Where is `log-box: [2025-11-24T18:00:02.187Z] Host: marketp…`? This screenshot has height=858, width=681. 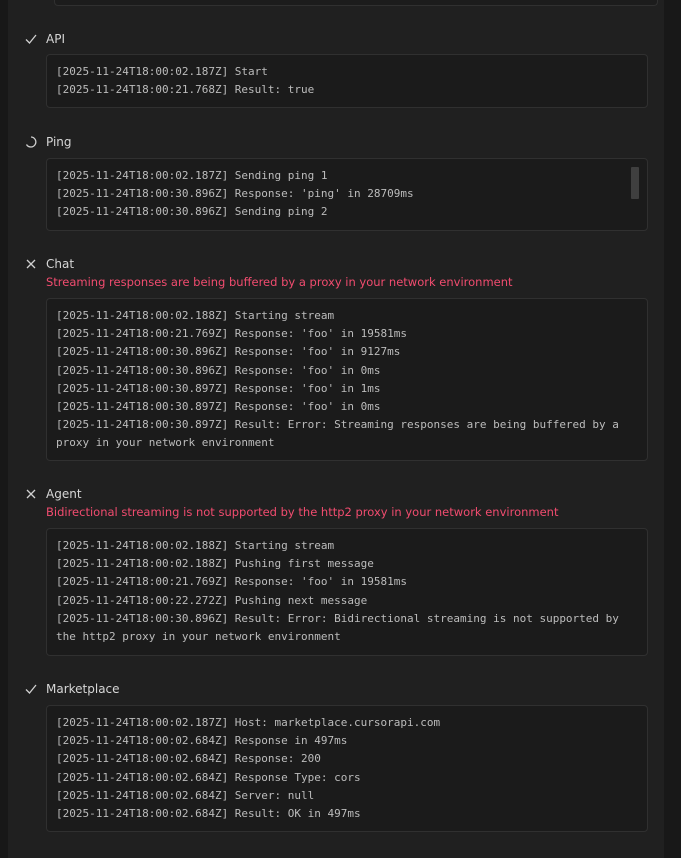
log-box: [2025-11-24T18:00:02.187Z] Host: marketp… is located at coordinates (347, 768).